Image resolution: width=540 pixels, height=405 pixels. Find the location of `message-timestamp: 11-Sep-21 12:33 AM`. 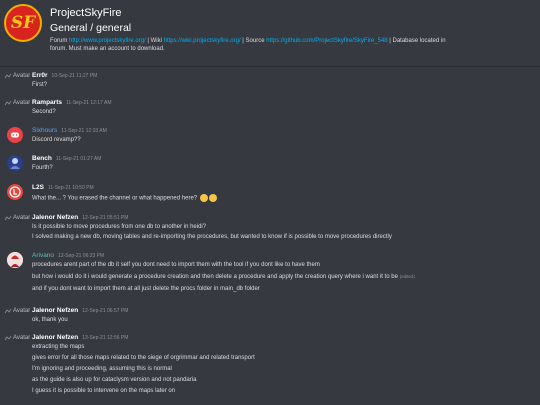

message-timestamp: 11-Sep-21 12:33 AM is located at coordinates (84, 131).